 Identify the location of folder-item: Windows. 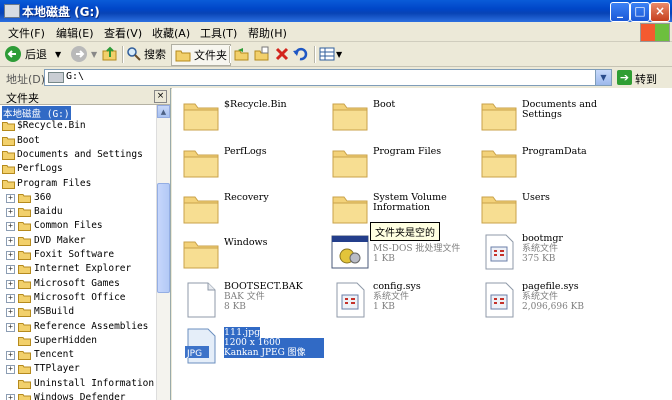
(251, 252).